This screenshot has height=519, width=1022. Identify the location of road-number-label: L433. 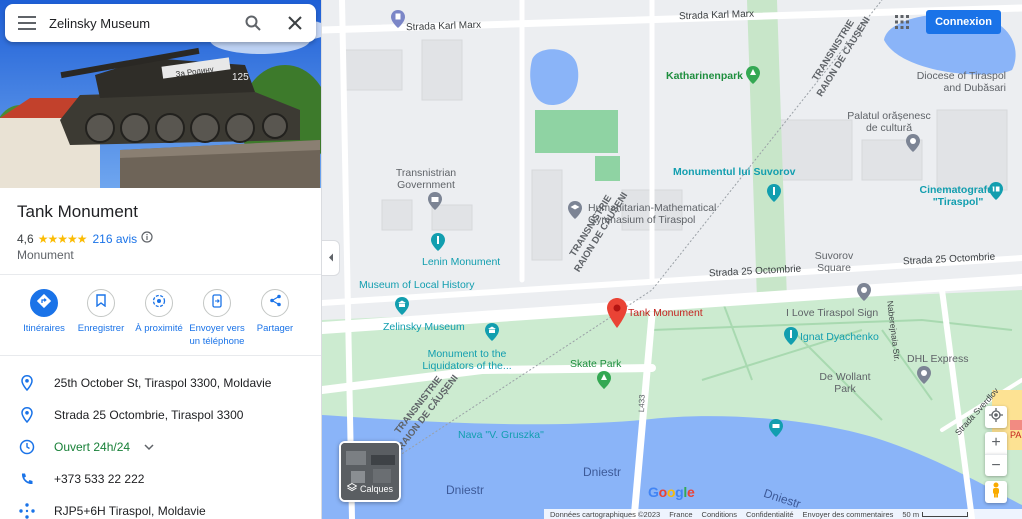
(641, 403).